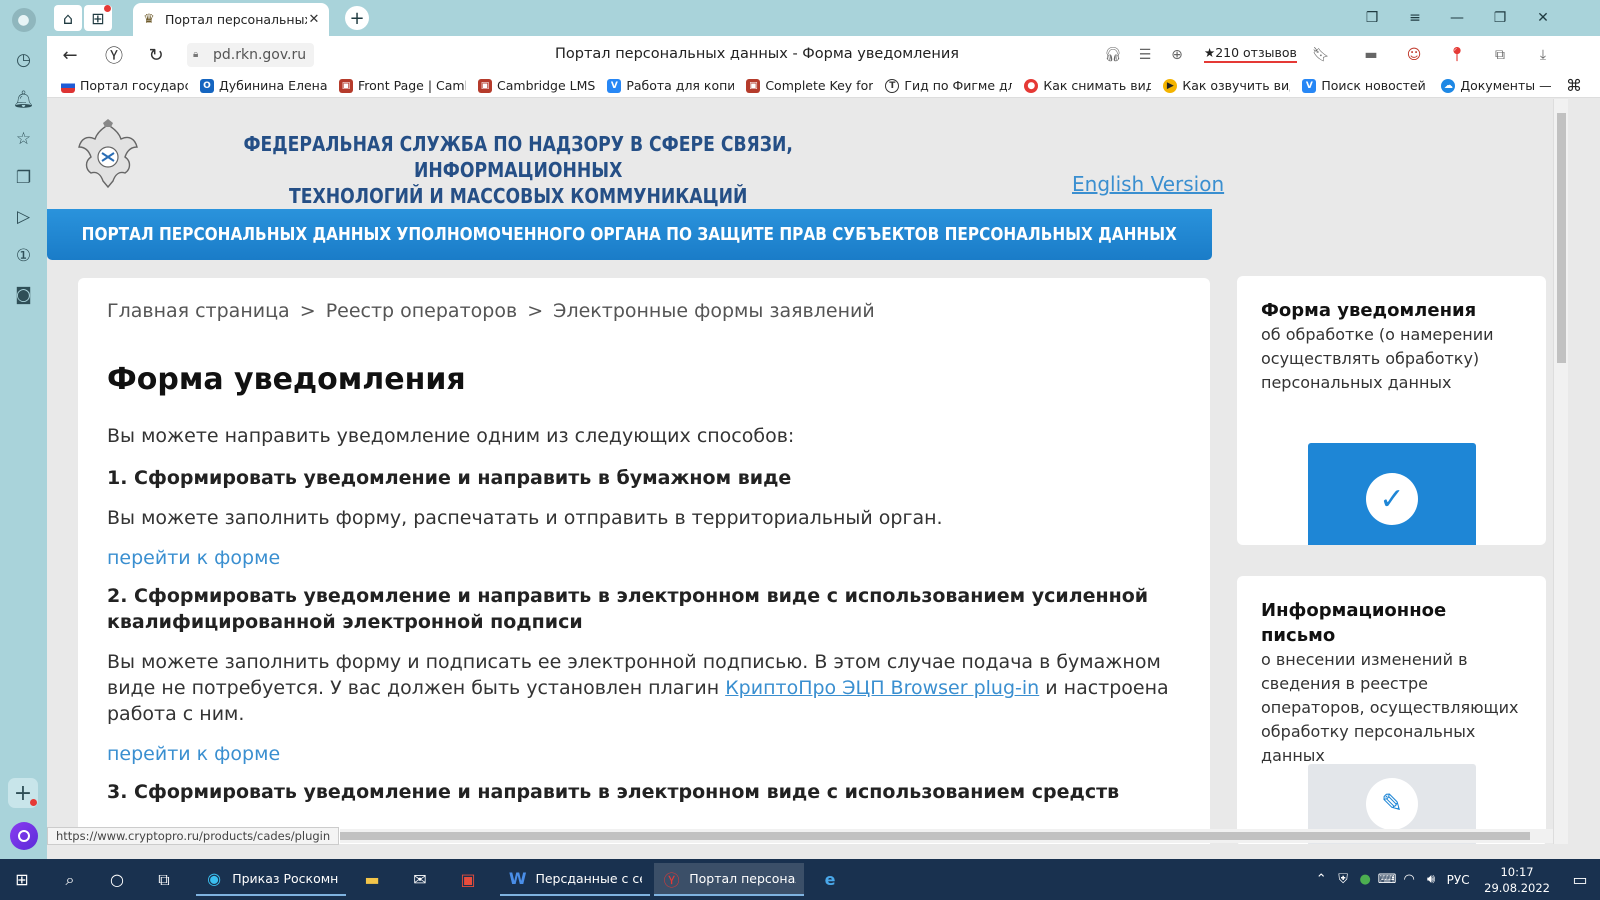  I want to click on reader-mode-icon: ☰, so click(1145, 55).